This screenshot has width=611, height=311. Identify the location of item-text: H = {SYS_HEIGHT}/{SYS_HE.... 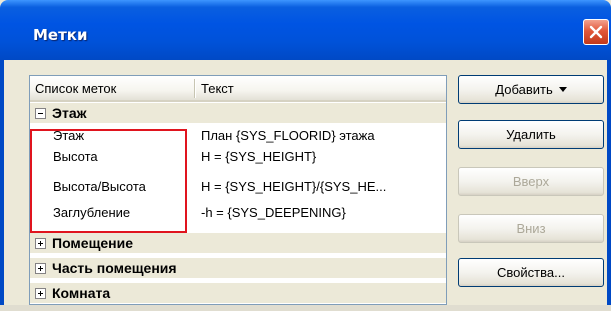
(294, 186).